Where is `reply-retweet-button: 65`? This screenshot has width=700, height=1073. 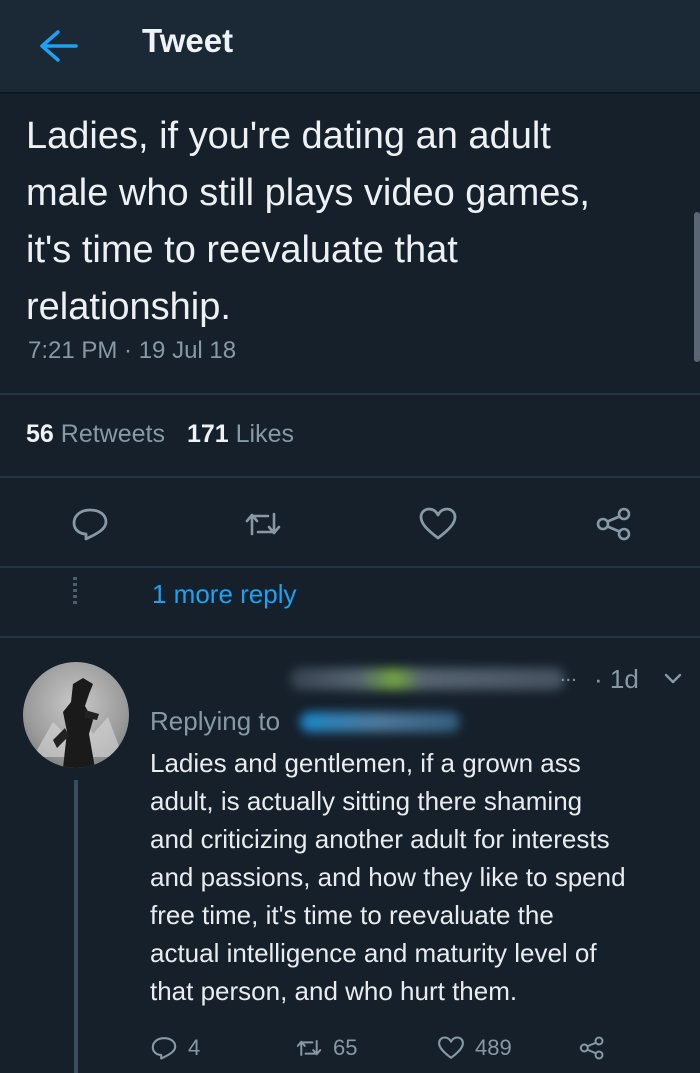 reply-retweet-button: 65 is located at coordinates (326, 1048).